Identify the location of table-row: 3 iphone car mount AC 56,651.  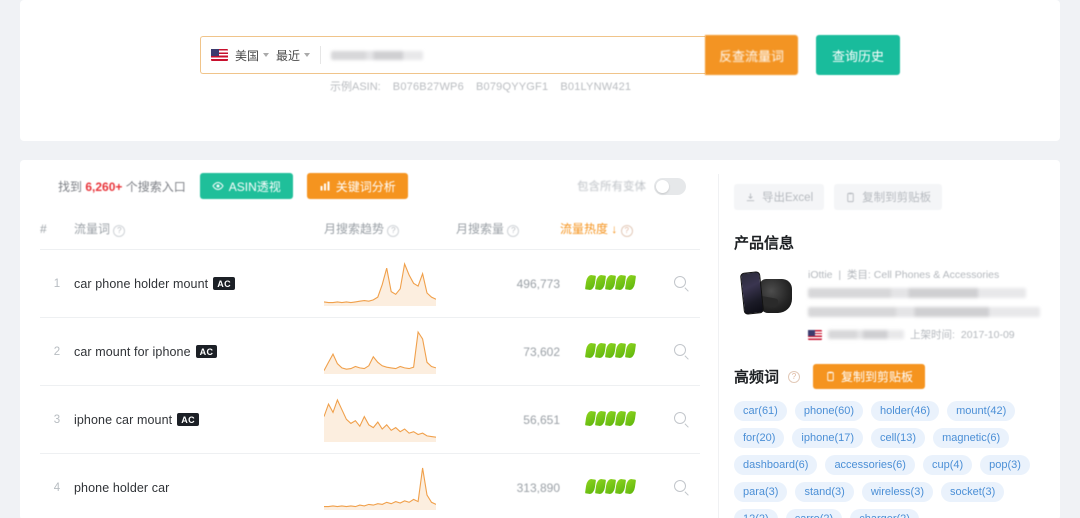
(370, 419).